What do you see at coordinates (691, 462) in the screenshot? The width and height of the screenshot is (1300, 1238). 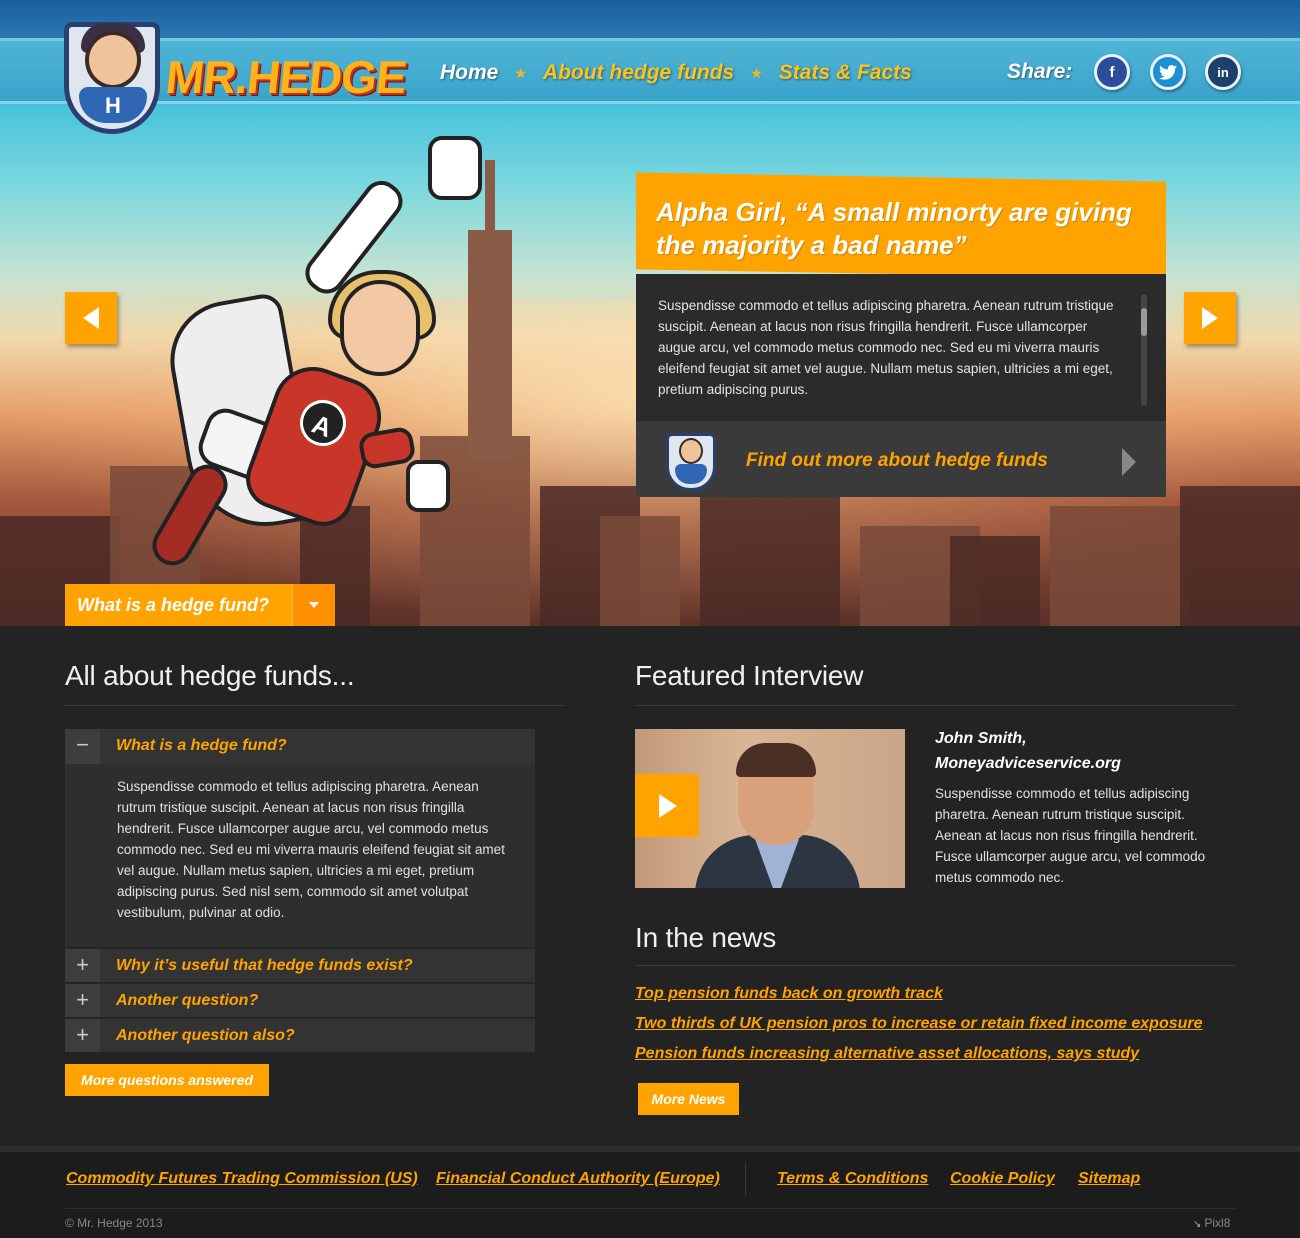 I see `mr-hedge-avatar-icon` at bounding box center [691, 462].